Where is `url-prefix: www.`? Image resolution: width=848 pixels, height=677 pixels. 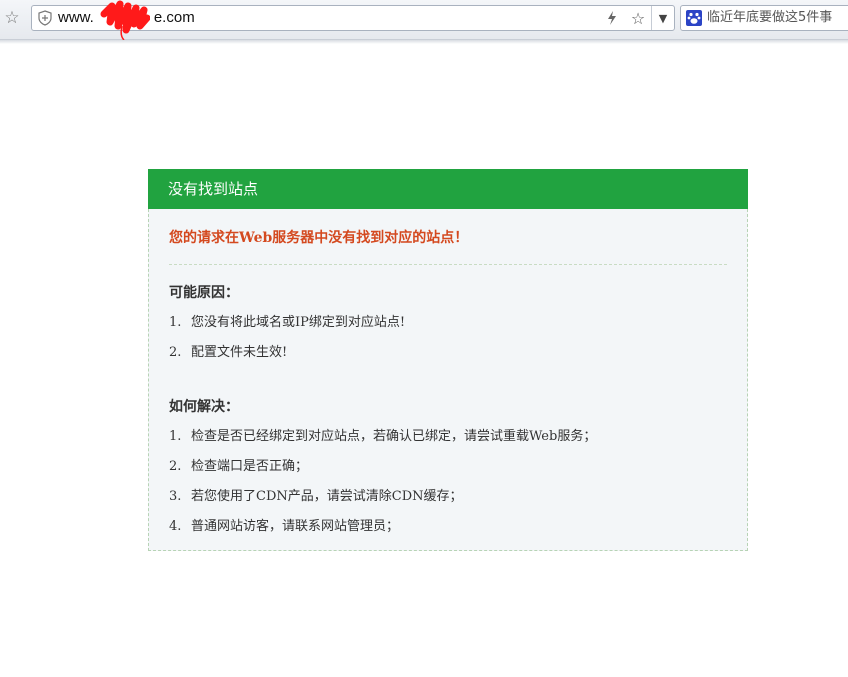
url-prefix: www. is located at coordinates (76, 17).